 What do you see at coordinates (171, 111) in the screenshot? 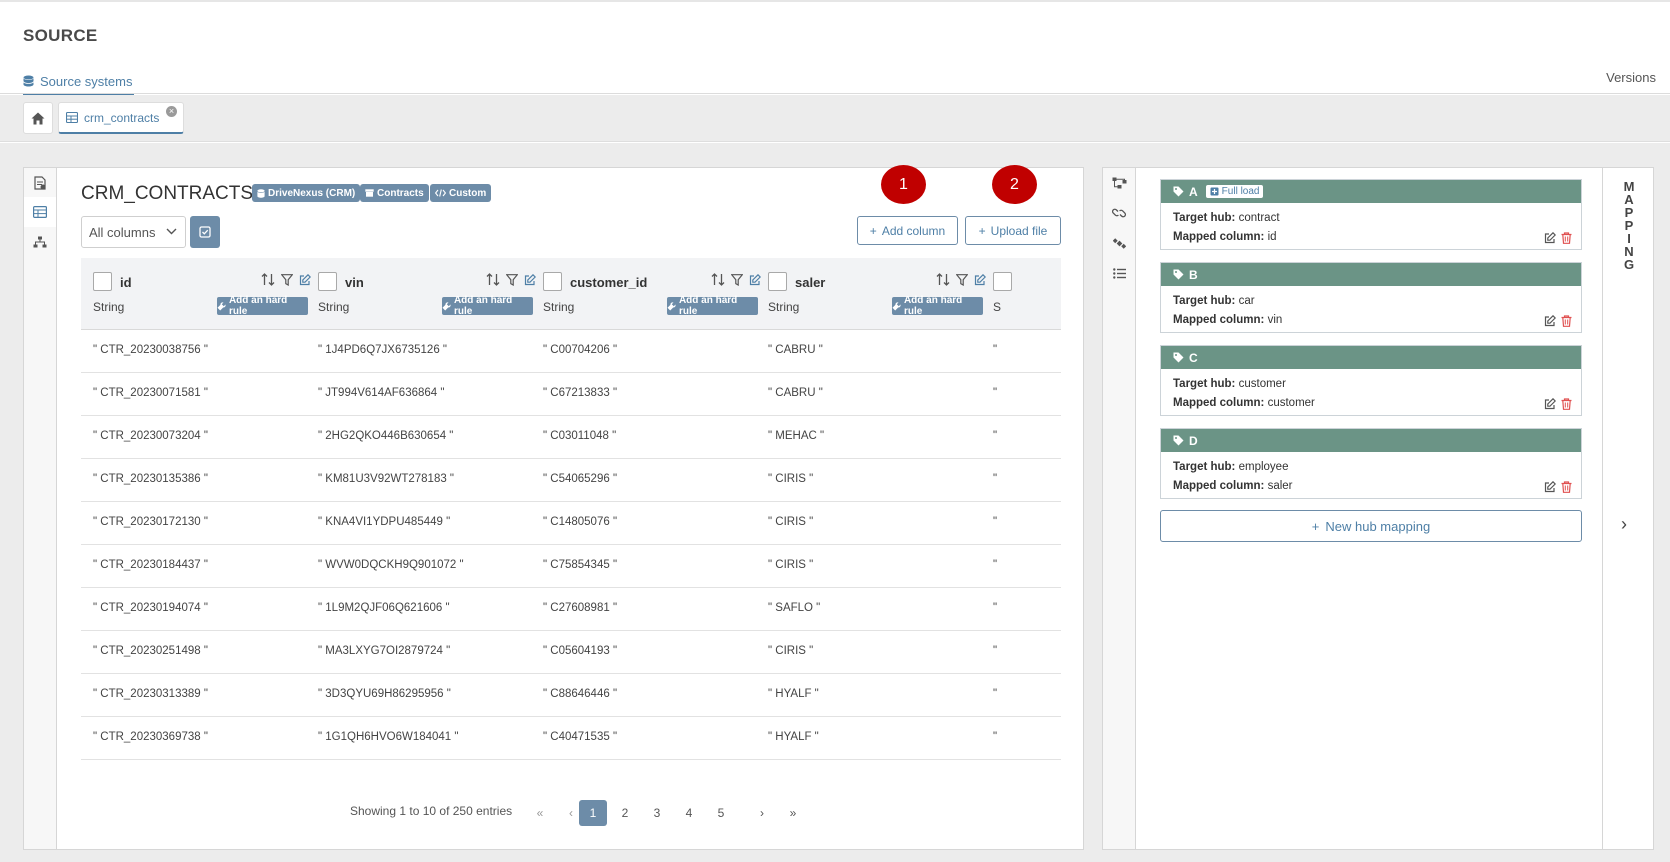
I see `close-tab-icon: ×` at bounding box center [171, 111].